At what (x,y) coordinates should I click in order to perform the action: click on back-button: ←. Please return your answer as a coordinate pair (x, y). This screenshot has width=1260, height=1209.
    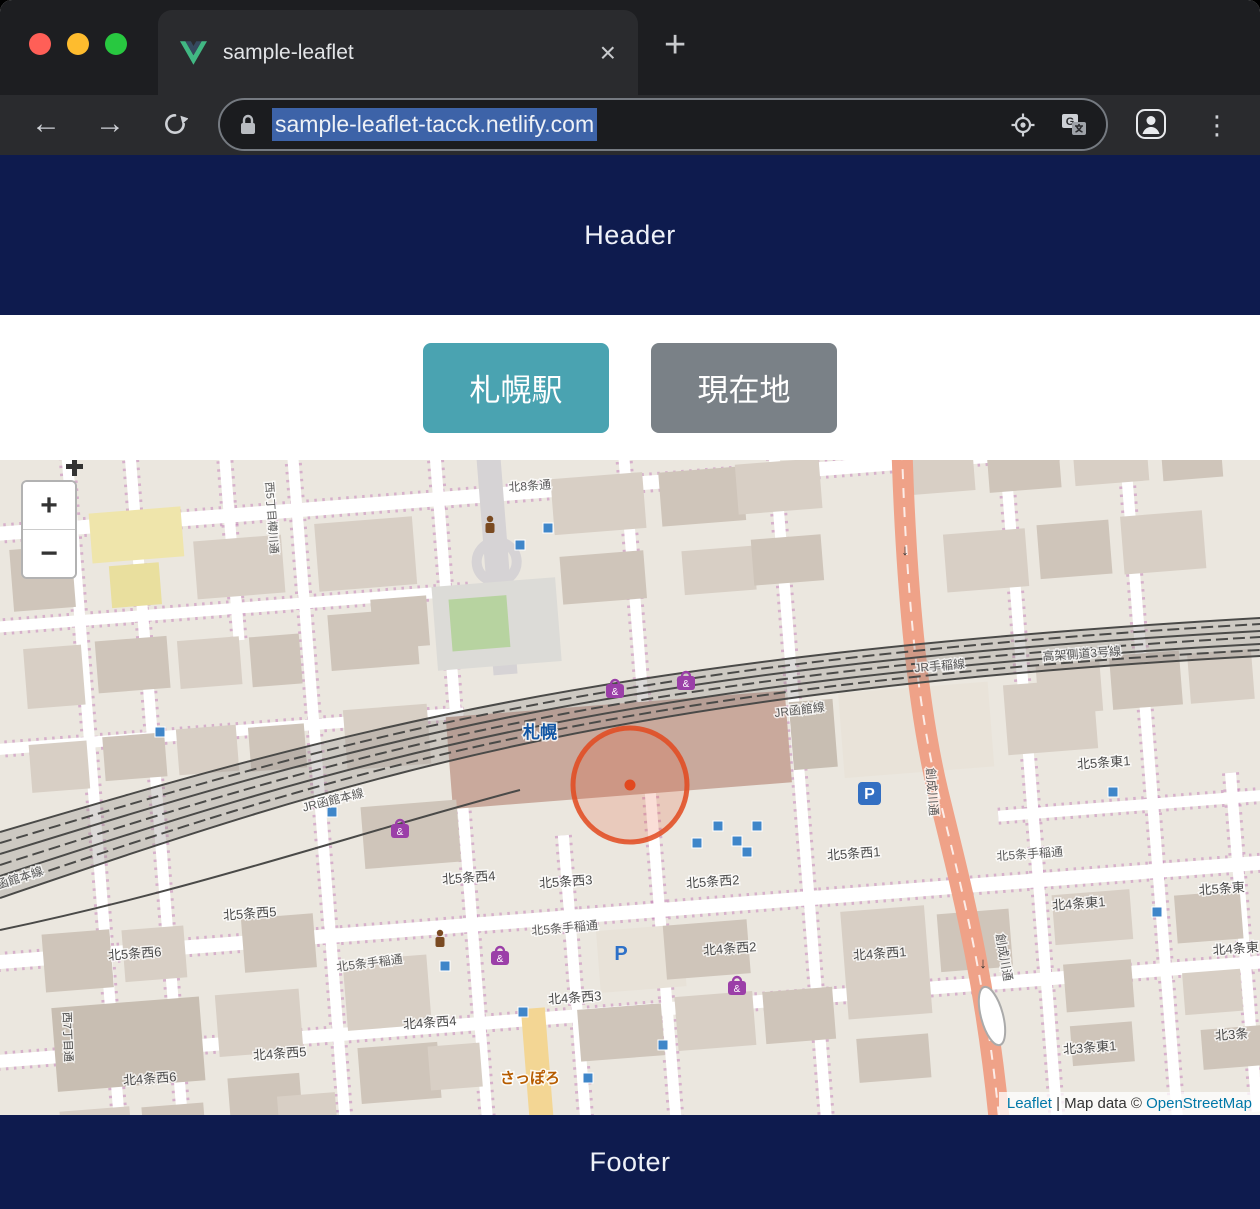
    Looking at the image, I should click on (46, 124).